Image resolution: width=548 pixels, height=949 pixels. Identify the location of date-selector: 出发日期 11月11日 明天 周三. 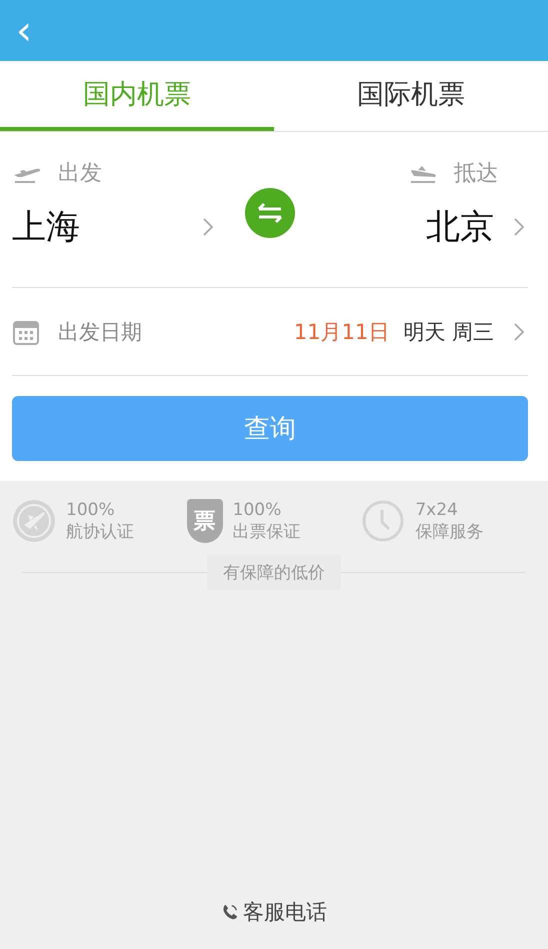
(270, 332).